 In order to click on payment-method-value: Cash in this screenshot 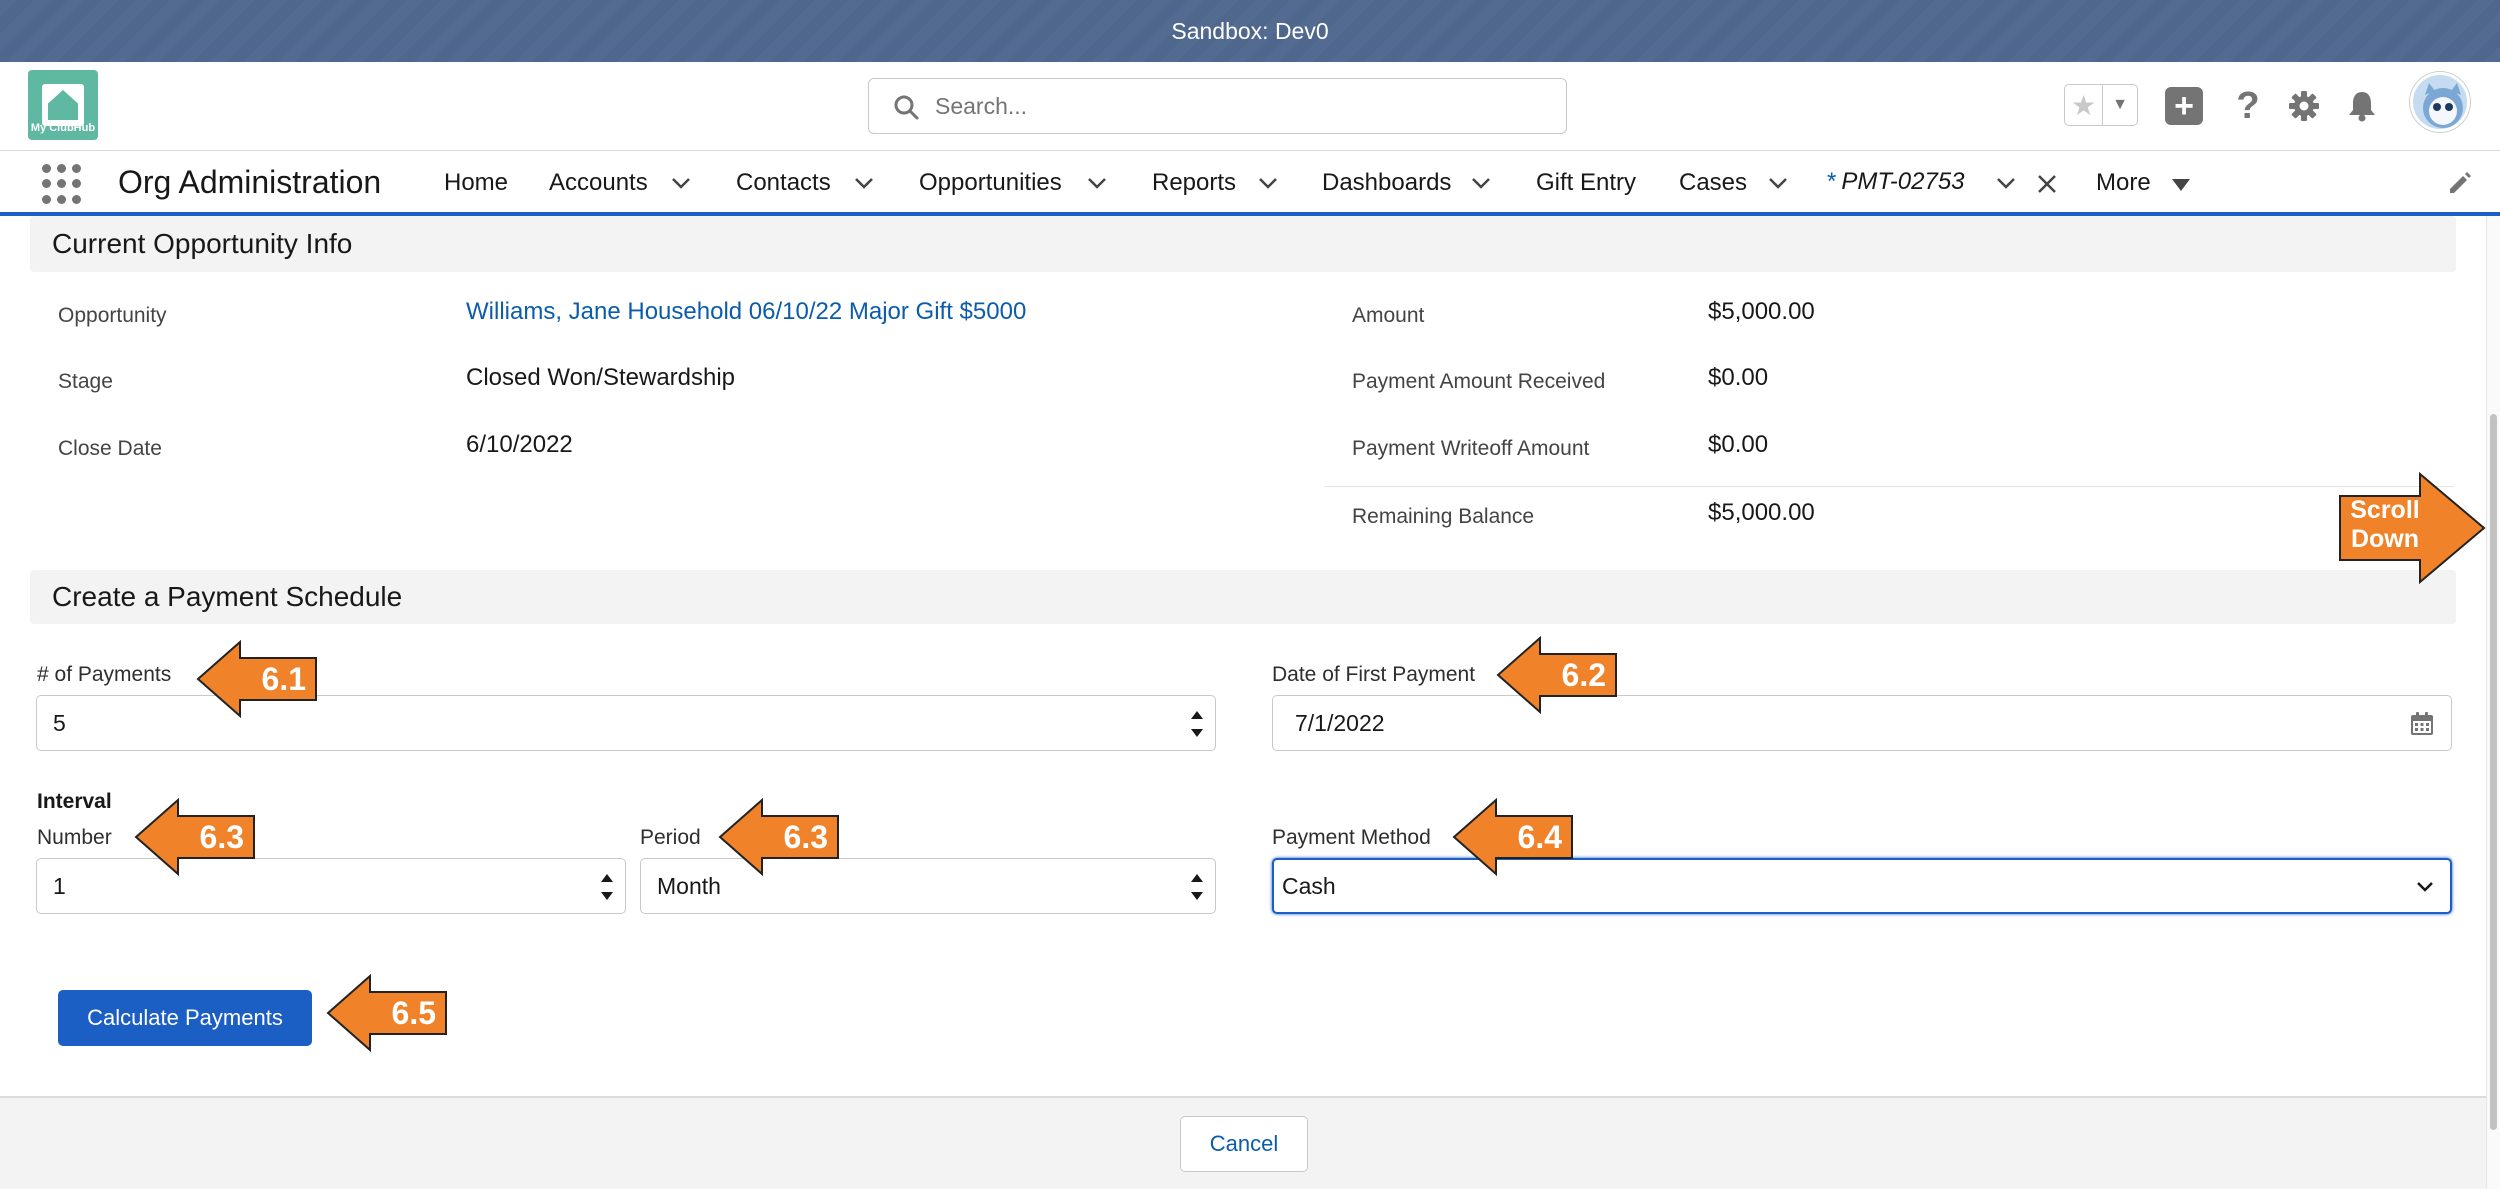, I will do `click(1309, 885)`.